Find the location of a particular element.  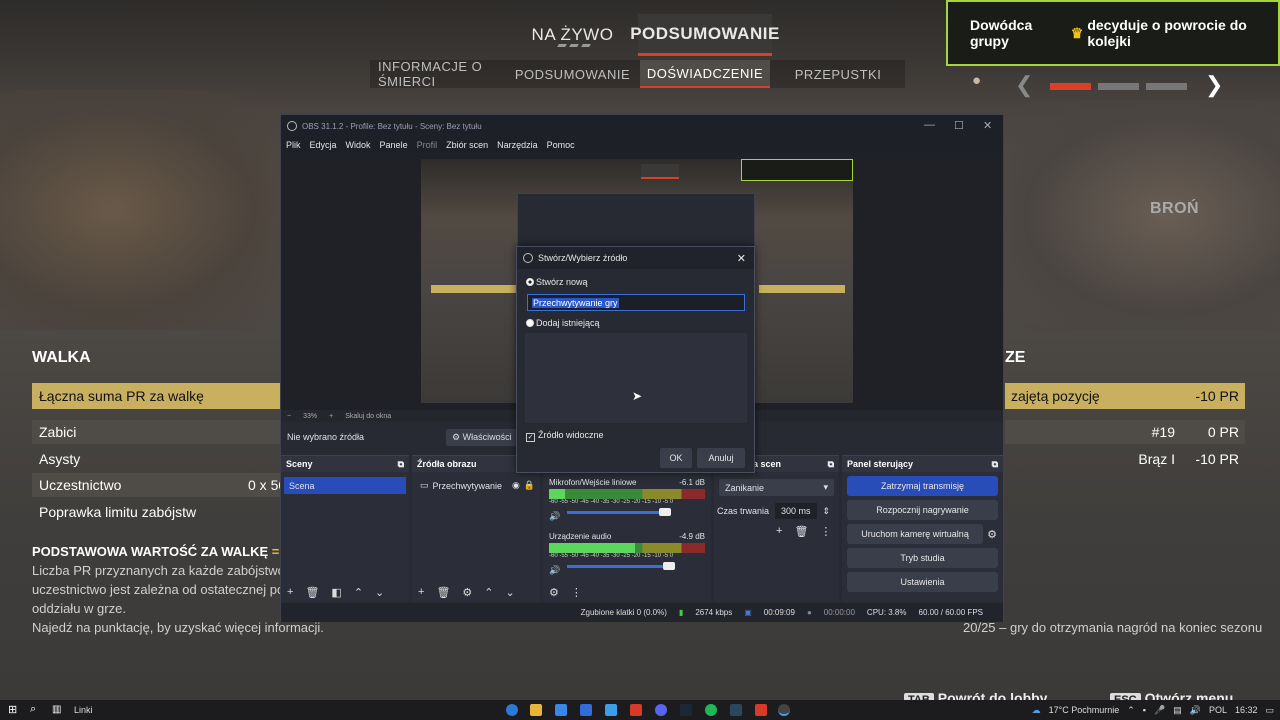

obs-icon is located at coordinates (784, 710).